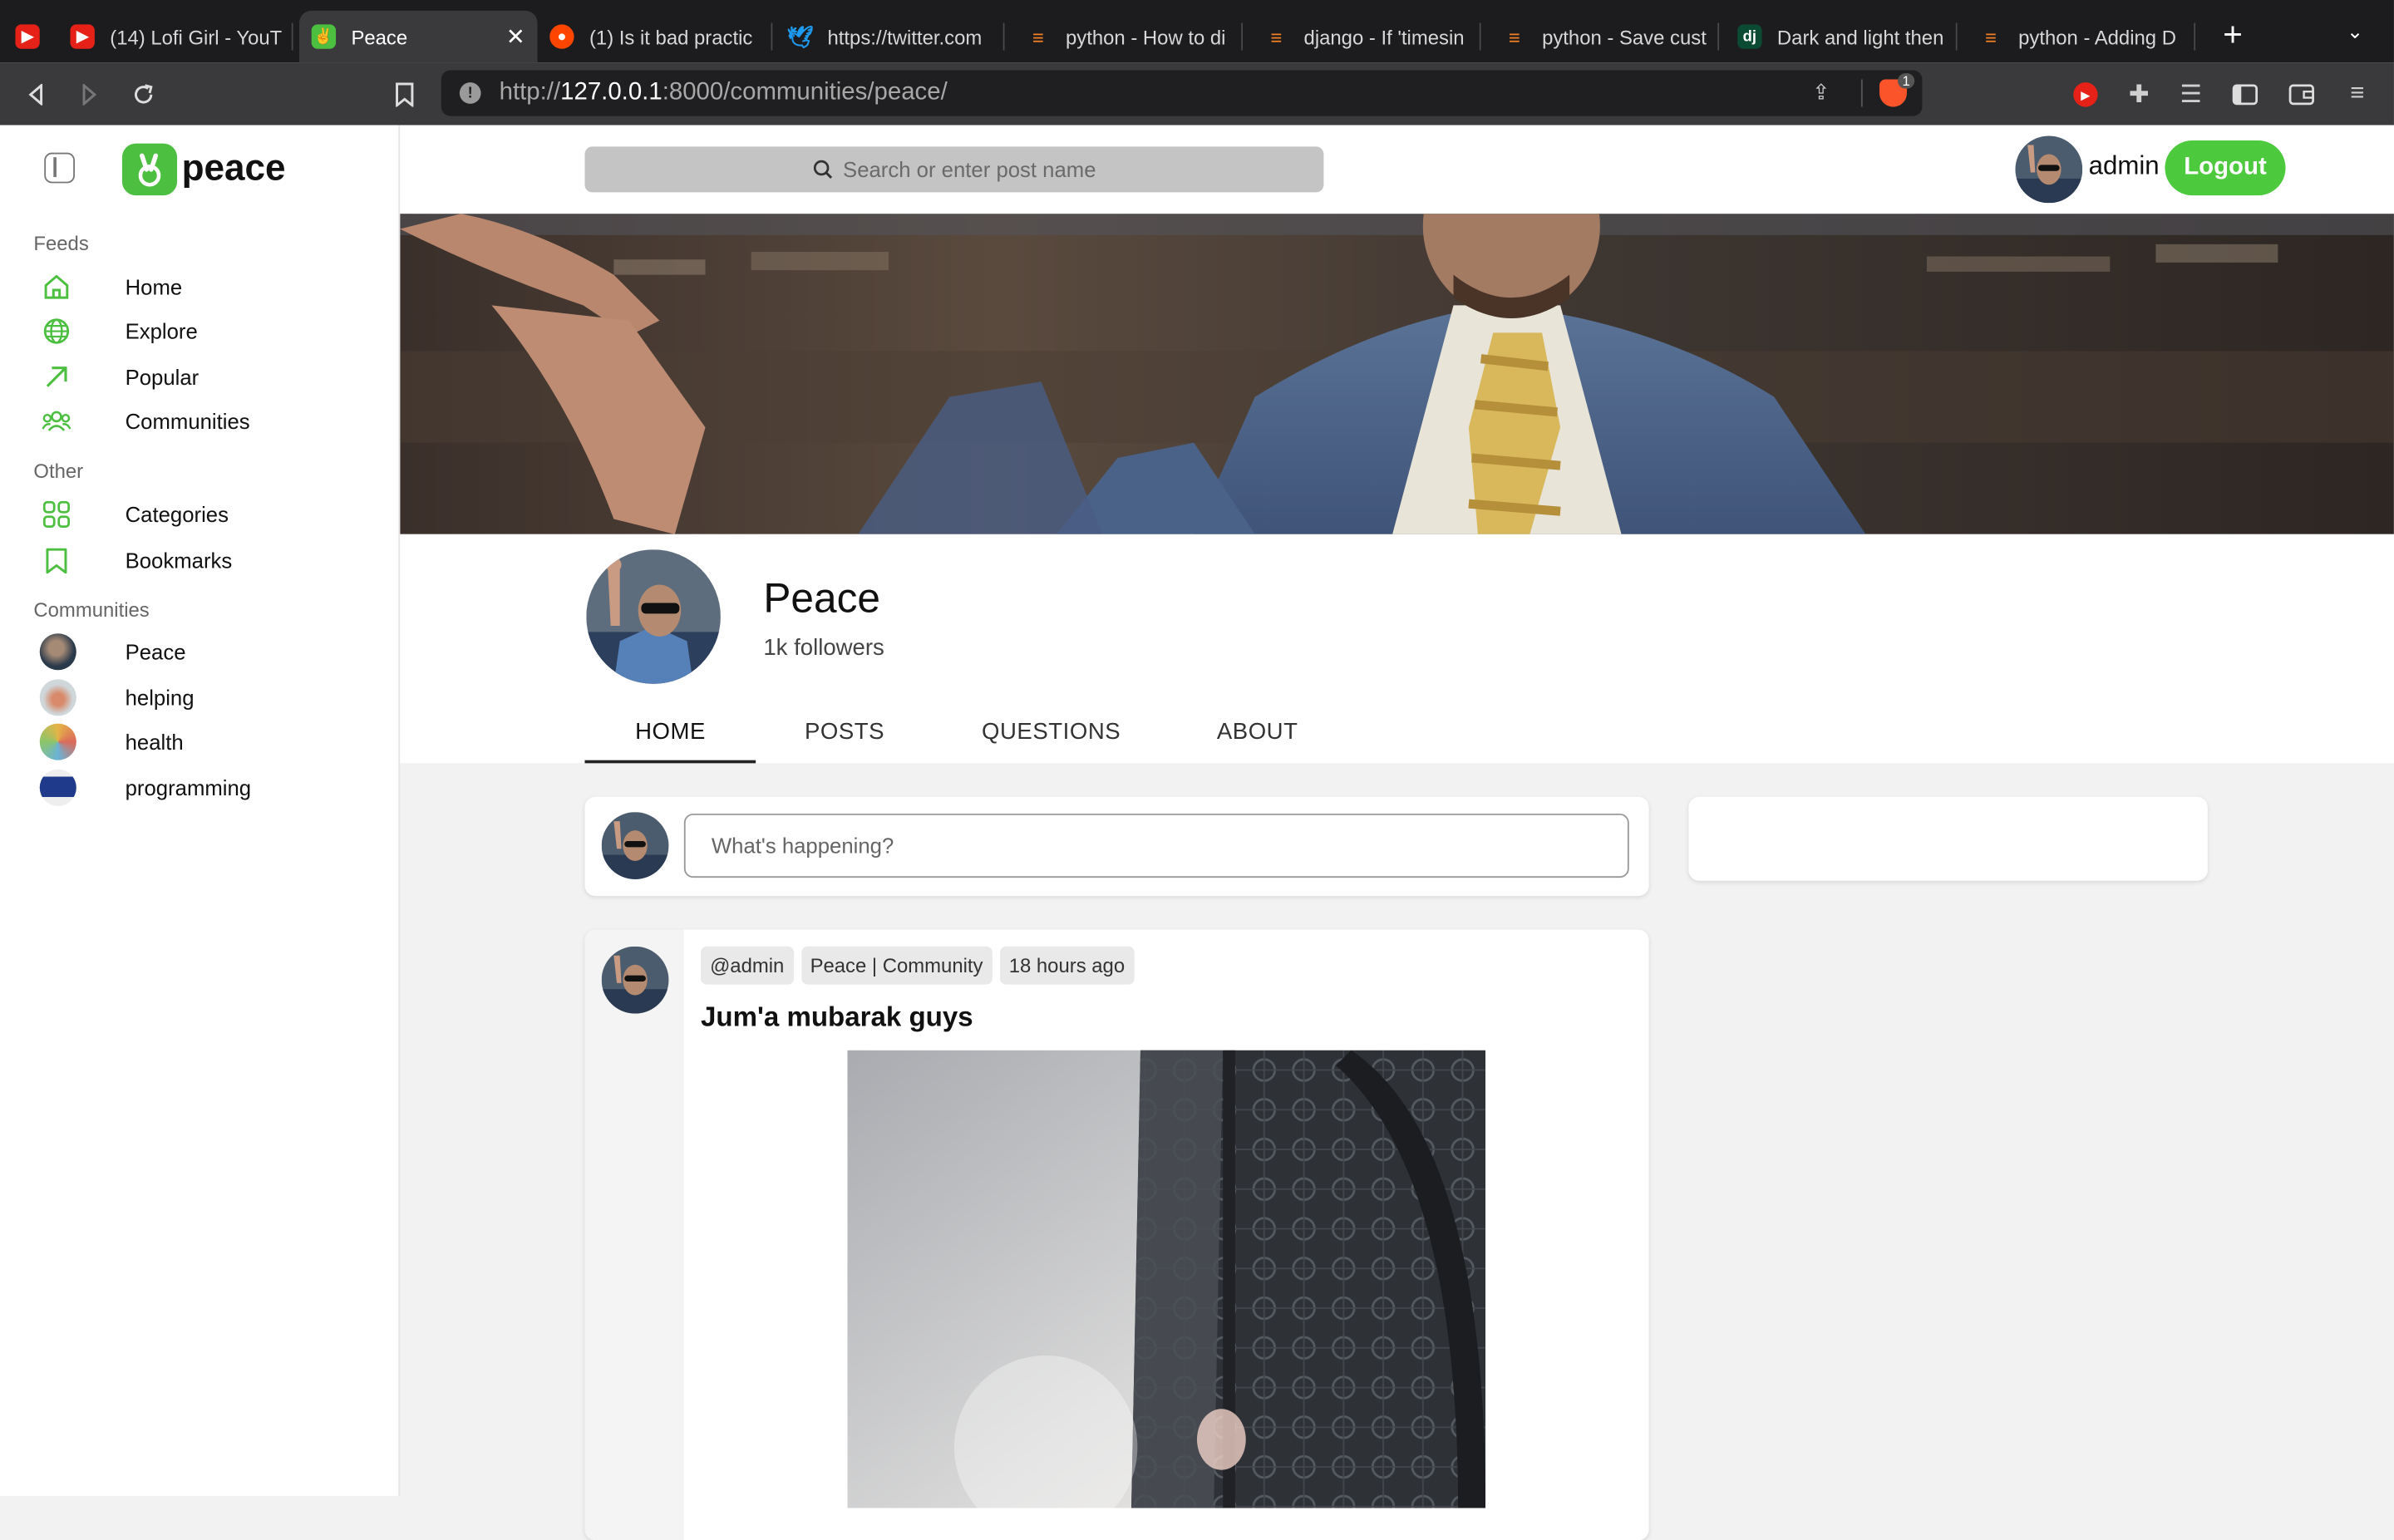  Describe the element at coordinates (181, 36) in the screenshot. I see `browser-tab: ▶ (14) Lofi Girl - YouT` at that location.